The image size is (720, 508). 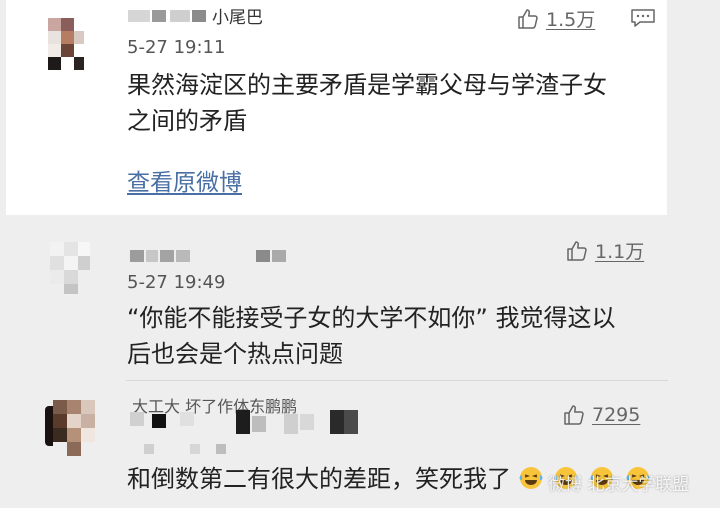 What do you see at coordinates (367, 85) in the screenshot?
I see `comment-line: 果然海淀区的主要矛盾是学霸父母与学渣子女` at bounding box center [367, 85].